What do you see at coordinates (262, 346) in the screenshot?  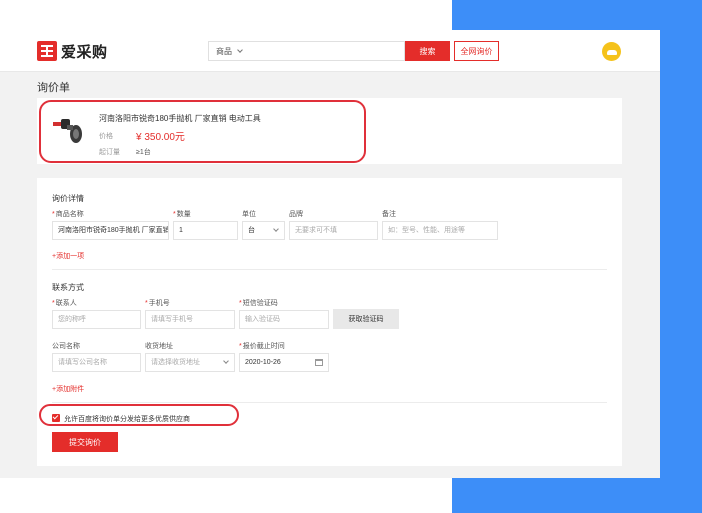 I see `deadline-label: *报价截止时间` at bounding box center [262, 346].